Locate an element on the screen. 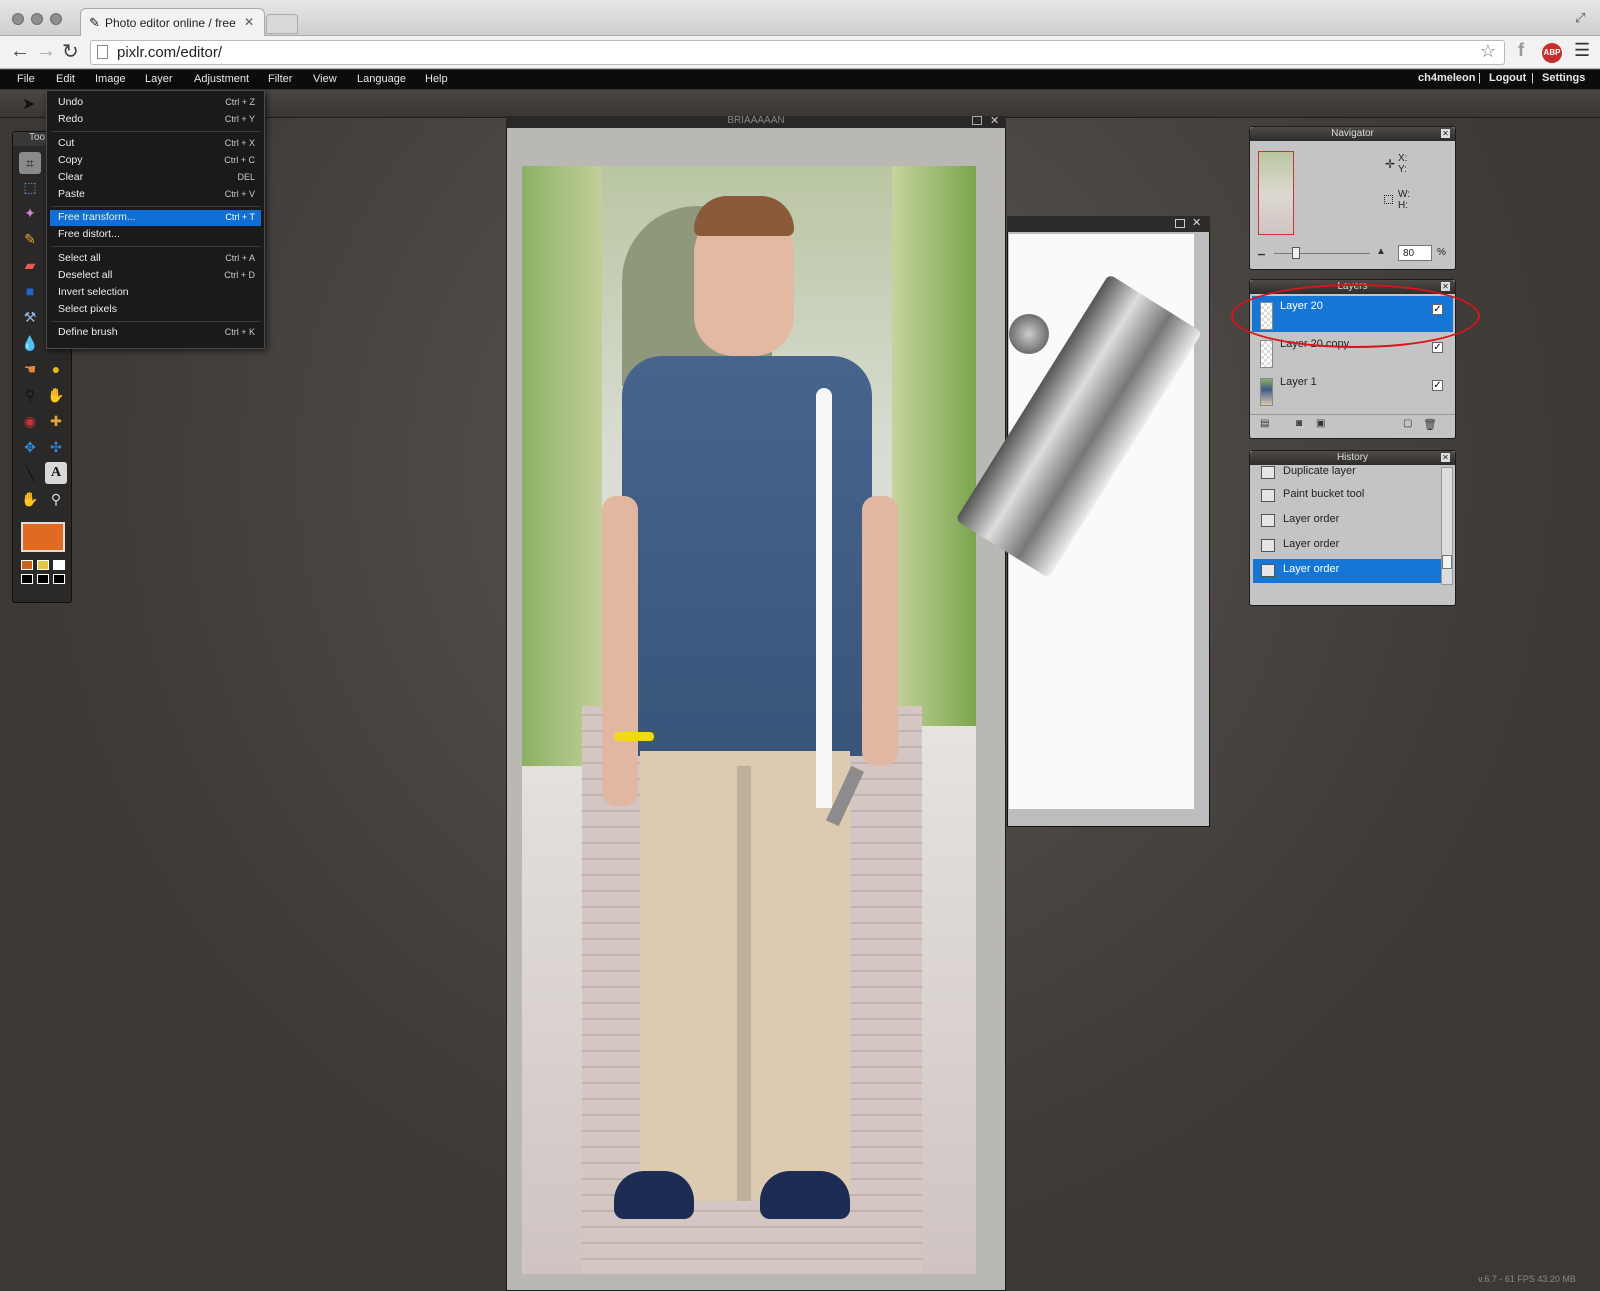 The image size is (1600, 1291). menu-item-paste: Paste Ctrl + V is located at coordinates (155, 195).